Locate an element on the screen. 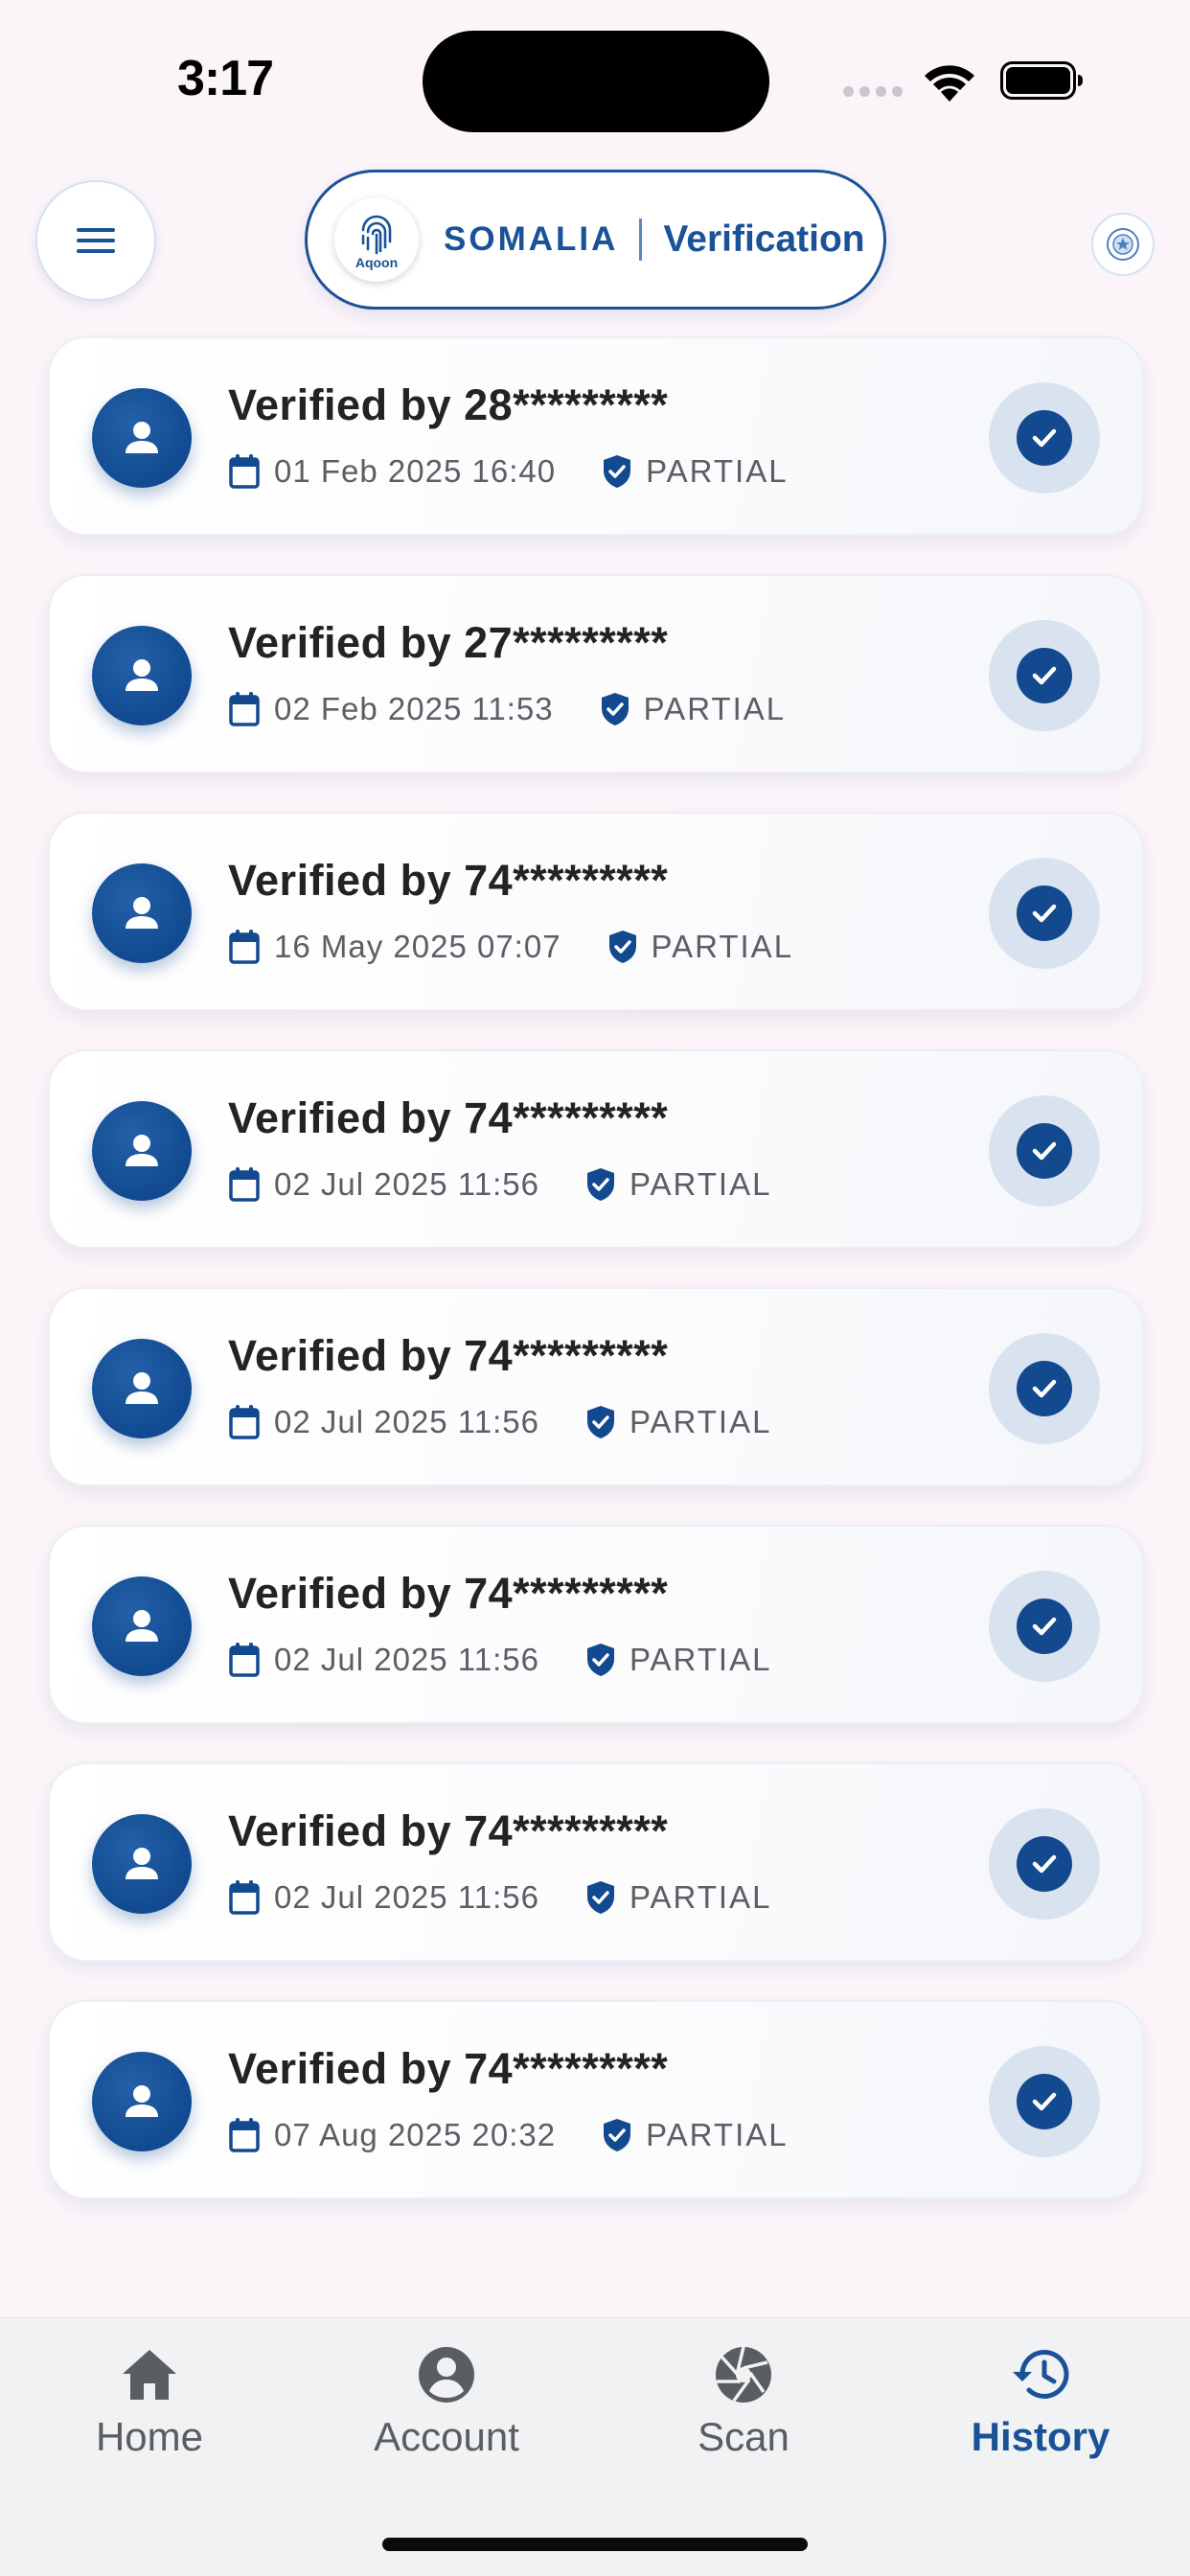 This screenshot has width=1190, height=2576. brand-header: Aqoon SOMALIA Verification is located at coordinates (595, 240).